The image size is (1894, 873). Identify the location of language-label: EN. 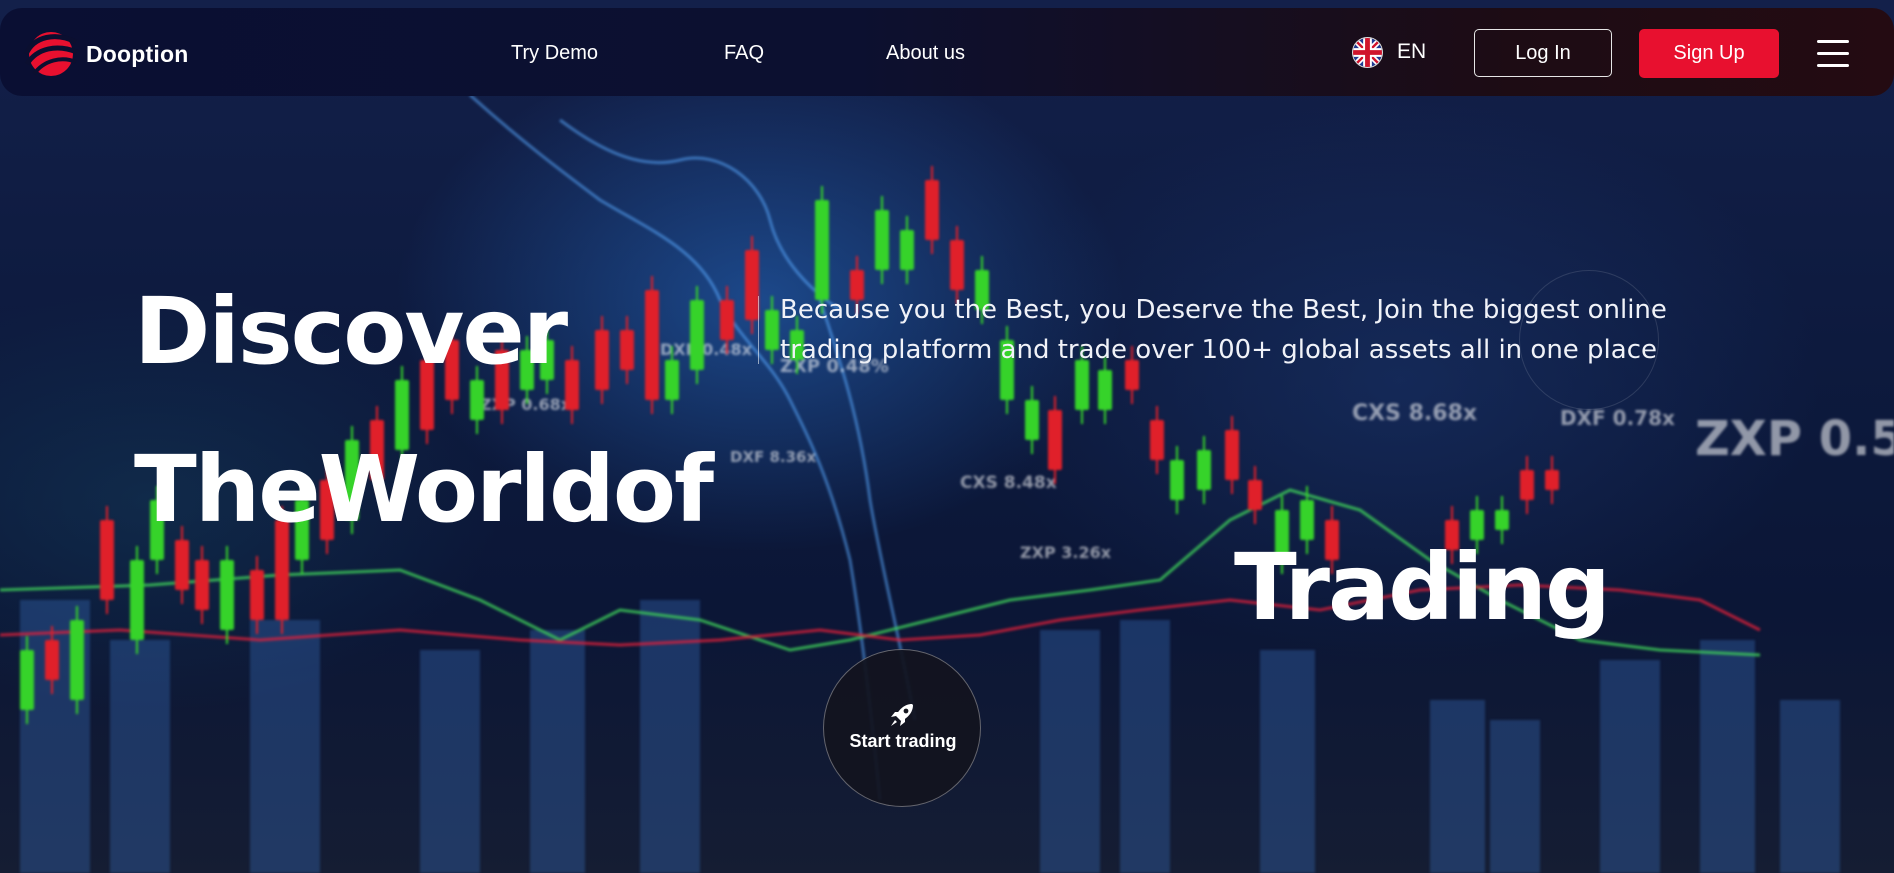
(1412, 51).